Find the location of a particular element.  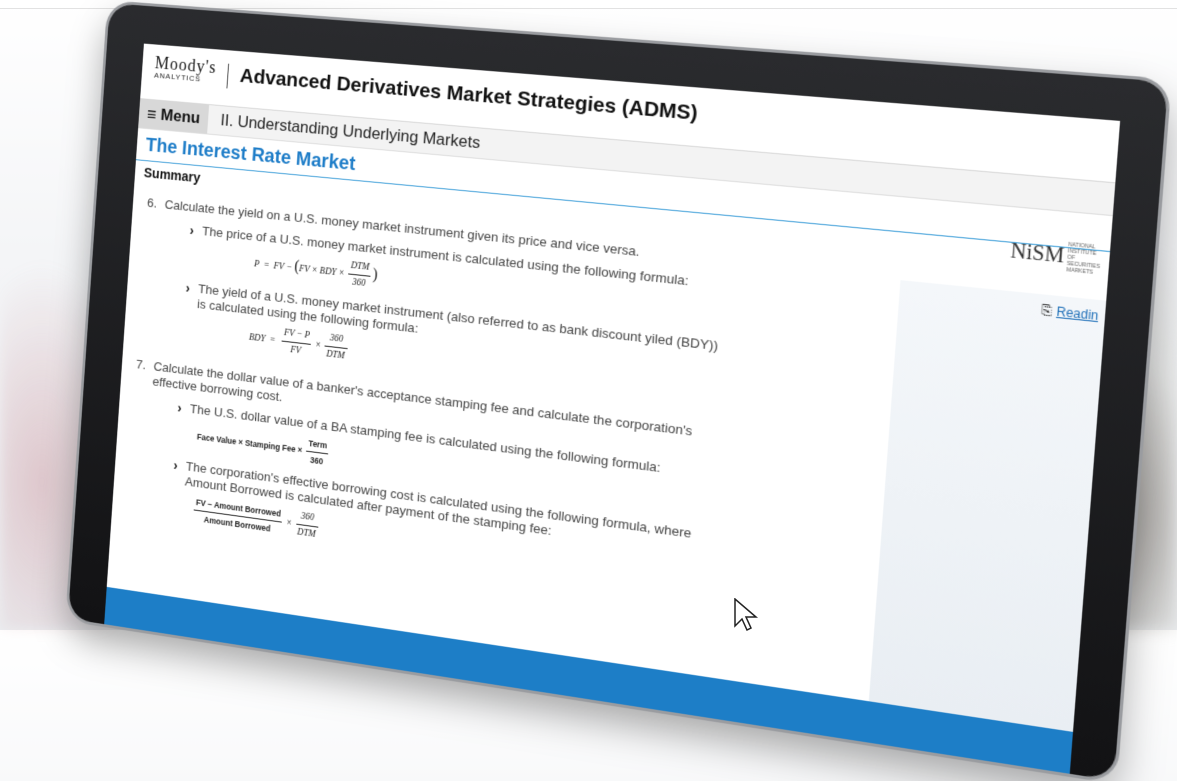

formula-fraction: FV − Amount Borrowed Amount Borrowed is located at coordinates (238, 516).